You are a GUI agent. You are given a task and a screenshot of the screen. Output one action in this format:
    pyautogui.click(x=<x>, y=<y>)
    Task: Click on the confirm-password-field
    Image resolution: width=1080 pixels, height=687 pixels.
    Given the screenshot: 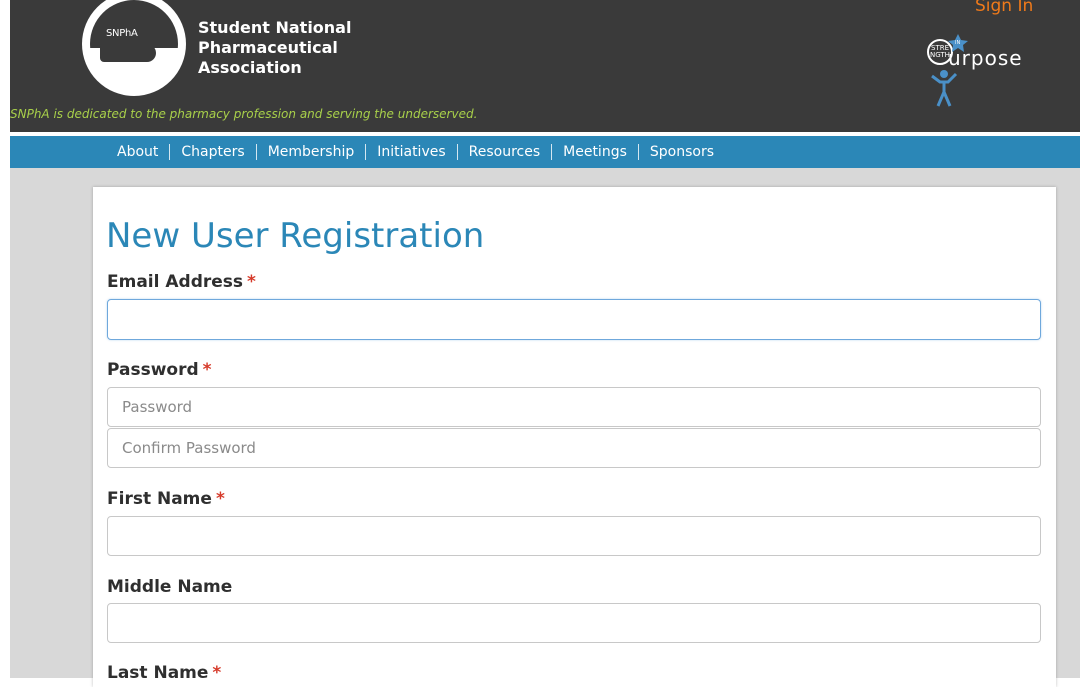 What is the action you would take?
    pyautogui.click(x=574, y=448)
    